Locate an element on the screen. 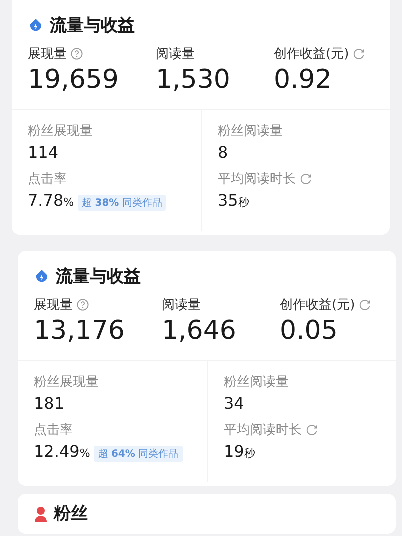  person-icon is located at coordinates (41, 514).